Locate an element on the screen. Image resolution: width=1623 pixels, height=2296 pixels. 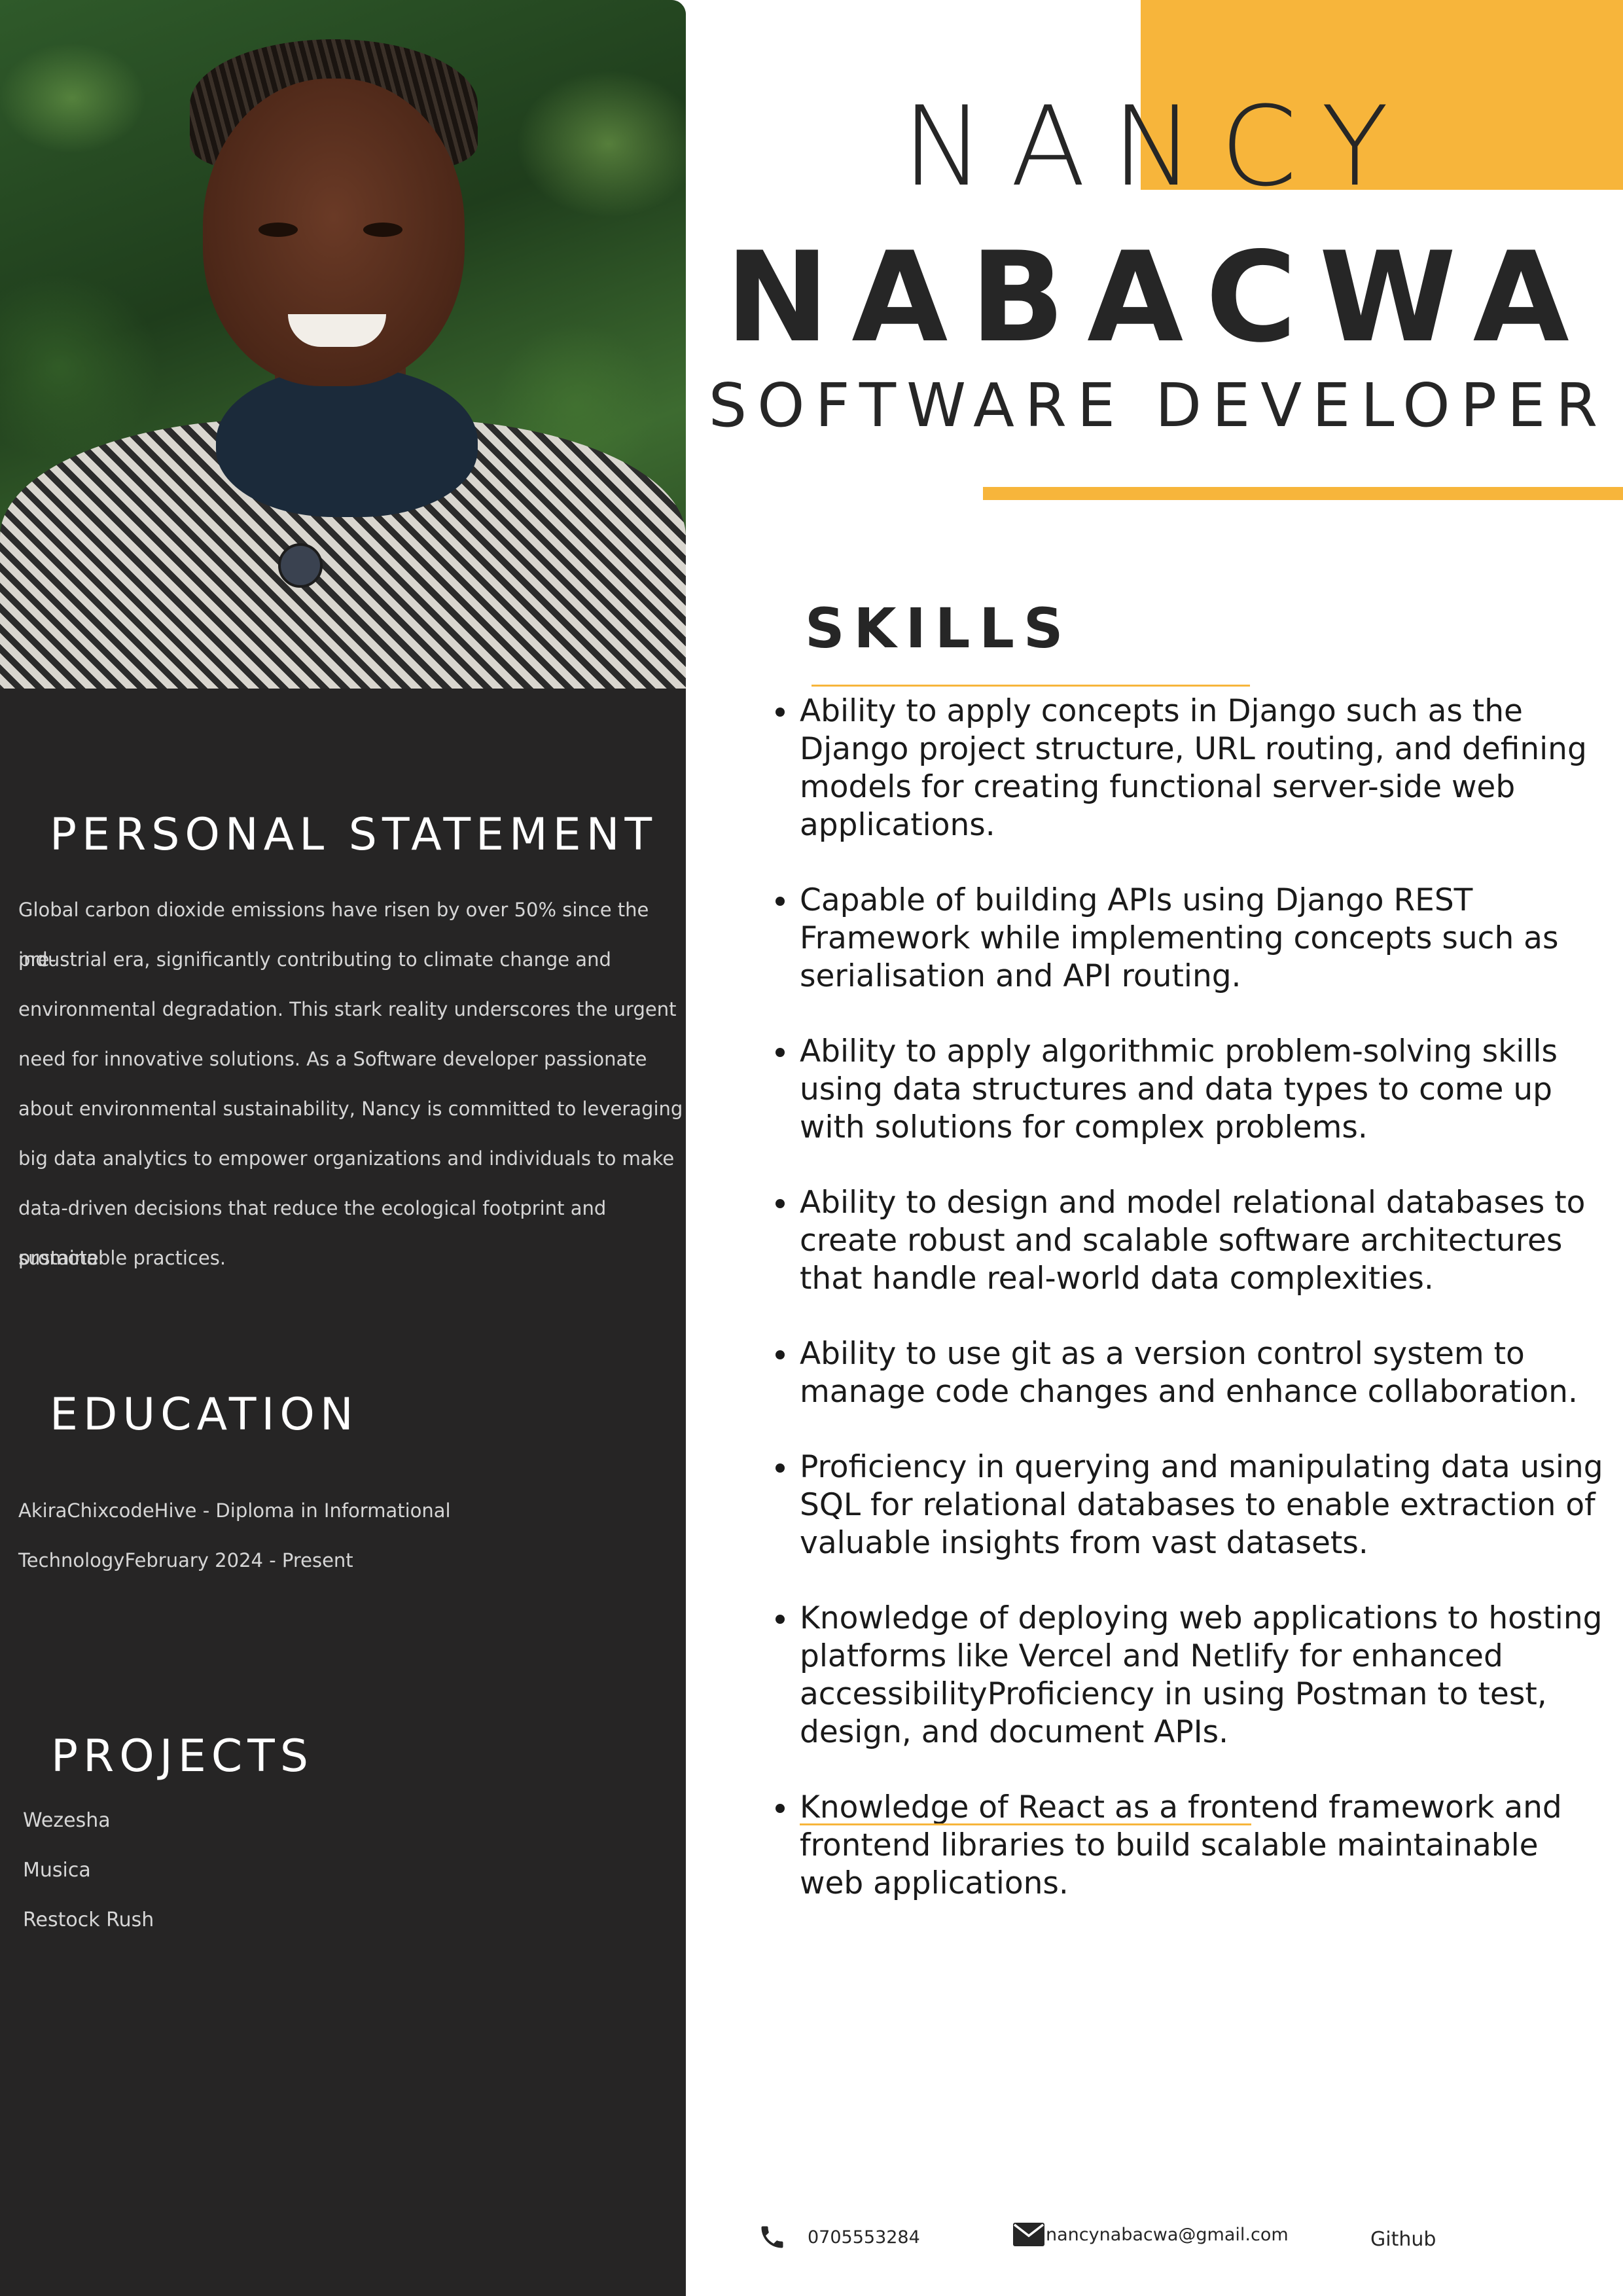
statement-line: sustainable practices. is located at coordinates (122, 1258).